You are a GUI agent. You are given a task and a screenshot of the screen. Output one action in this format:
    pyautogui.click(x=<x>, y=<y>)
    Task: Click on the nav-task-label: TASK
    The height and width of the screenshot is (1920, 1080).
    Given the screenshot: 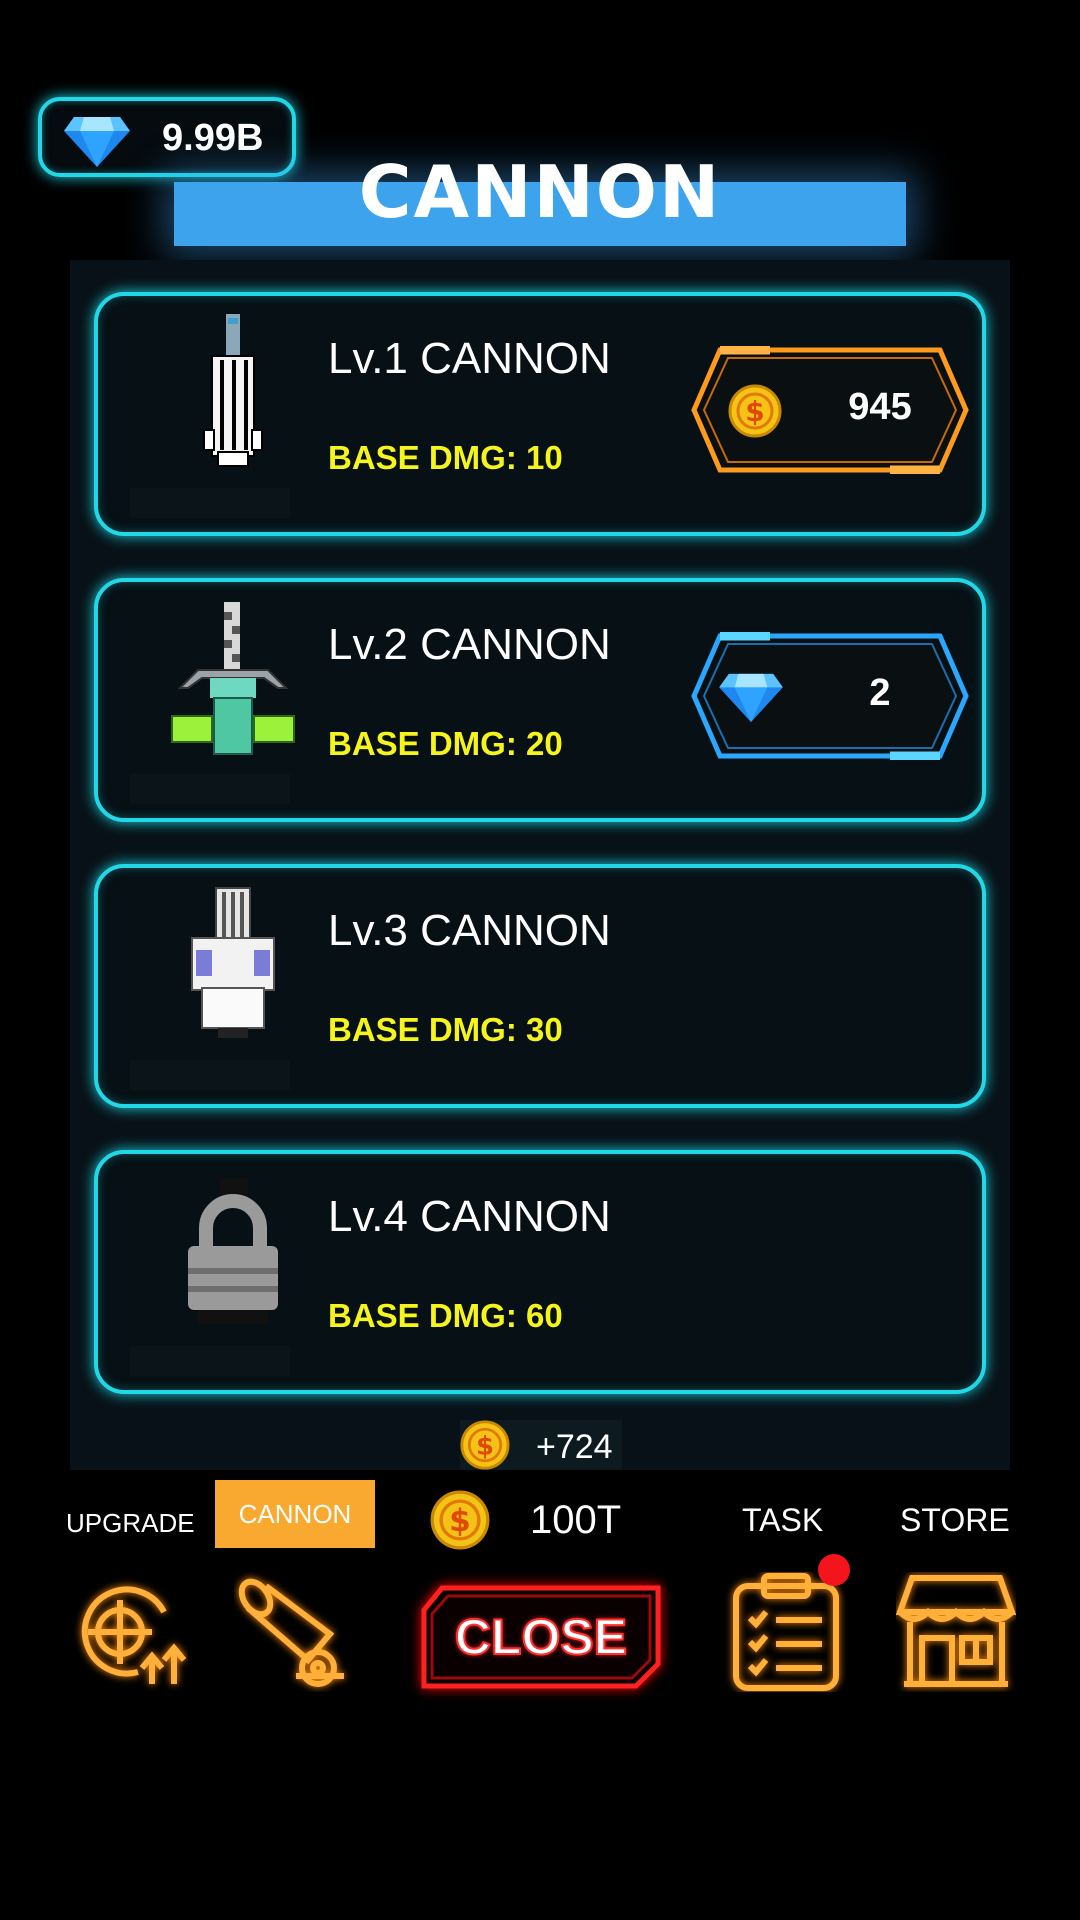 What is the action you would take?
    pyautogui.click(x=783, y=1520)
    